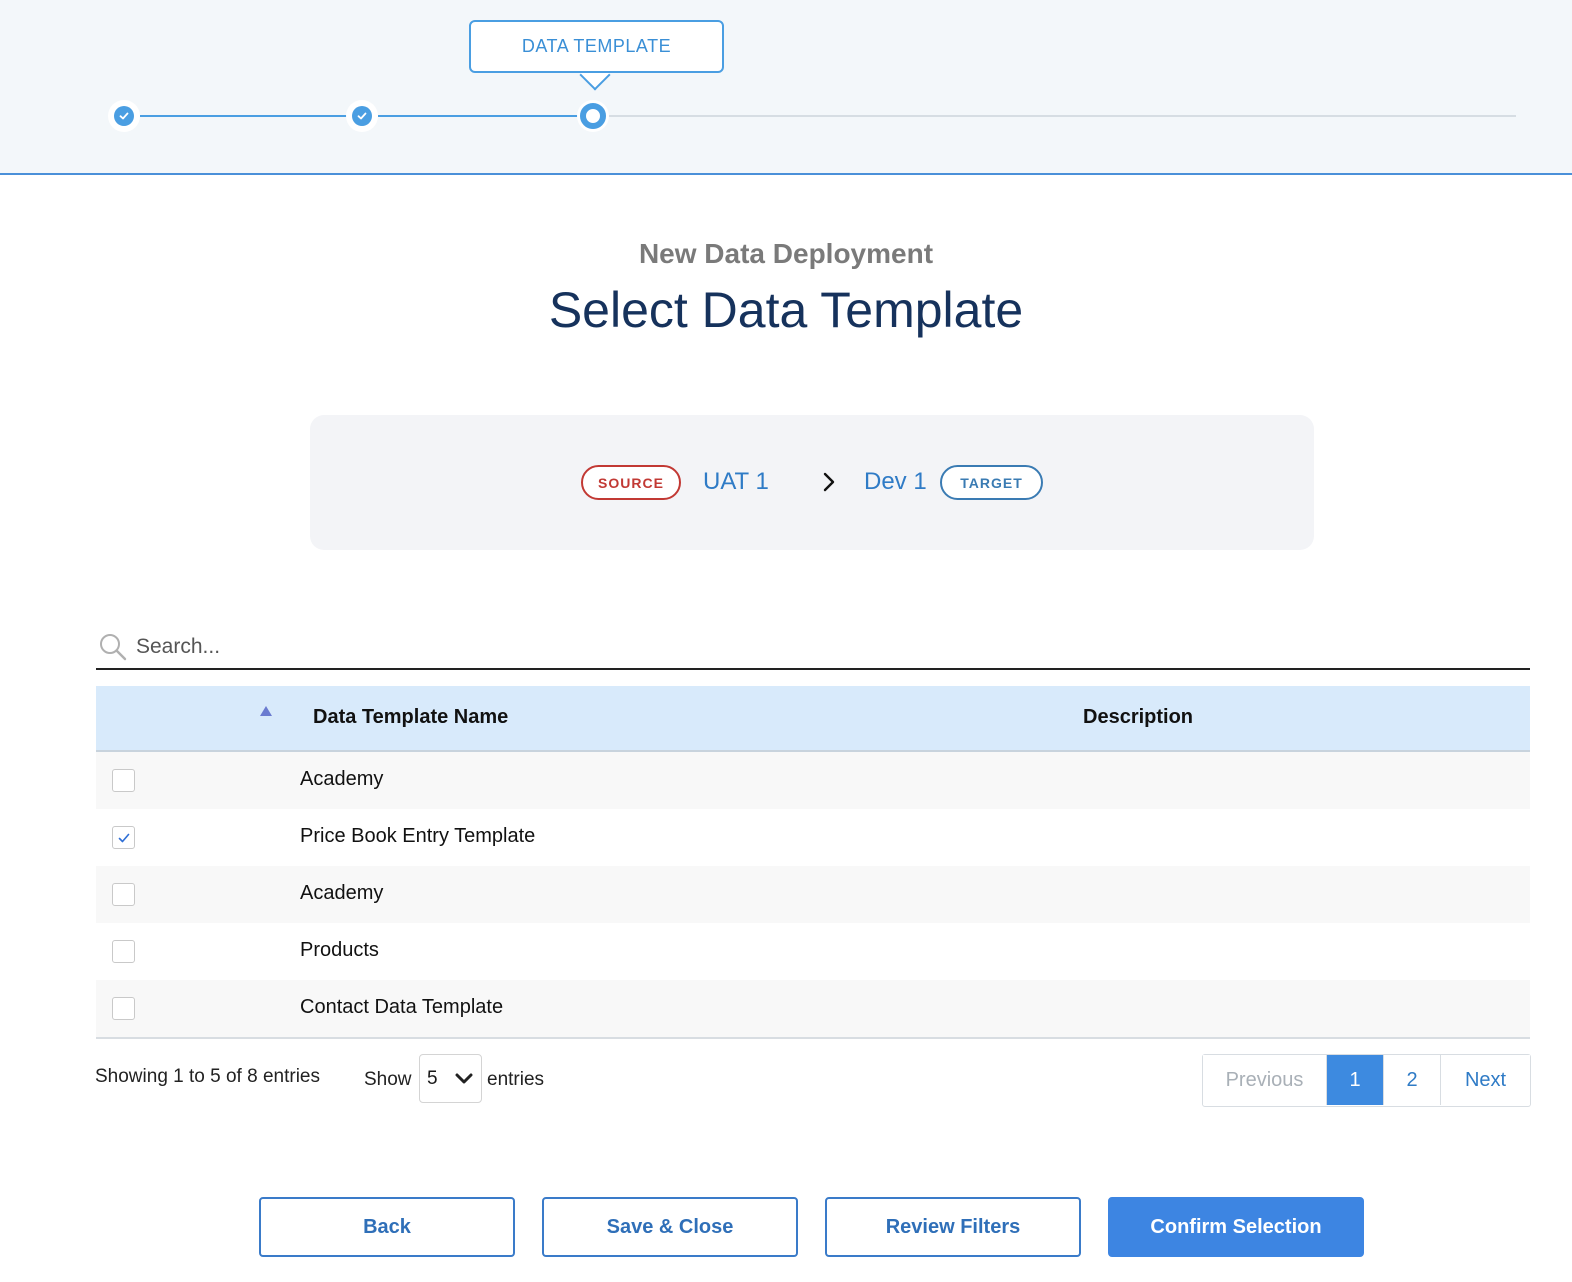 The width and height of the screenshot is (1572, 1282). I want to click on current-step-tooltip: DATA TEMPLATE, so click(596, 46).